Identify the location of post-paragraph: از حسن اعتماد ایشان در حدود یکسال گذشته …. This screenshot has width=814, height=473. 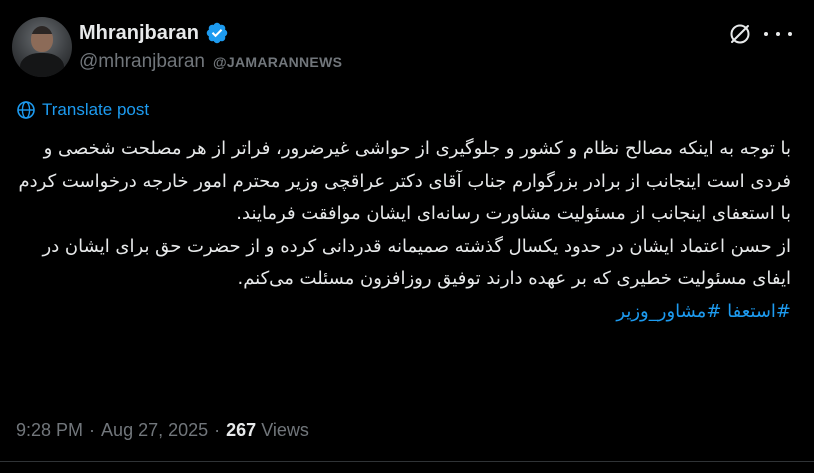
(417, 262).